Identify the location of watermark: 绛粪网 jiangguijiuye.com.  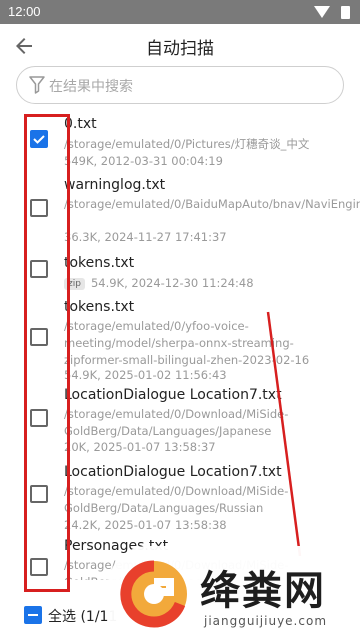
(234, 593).